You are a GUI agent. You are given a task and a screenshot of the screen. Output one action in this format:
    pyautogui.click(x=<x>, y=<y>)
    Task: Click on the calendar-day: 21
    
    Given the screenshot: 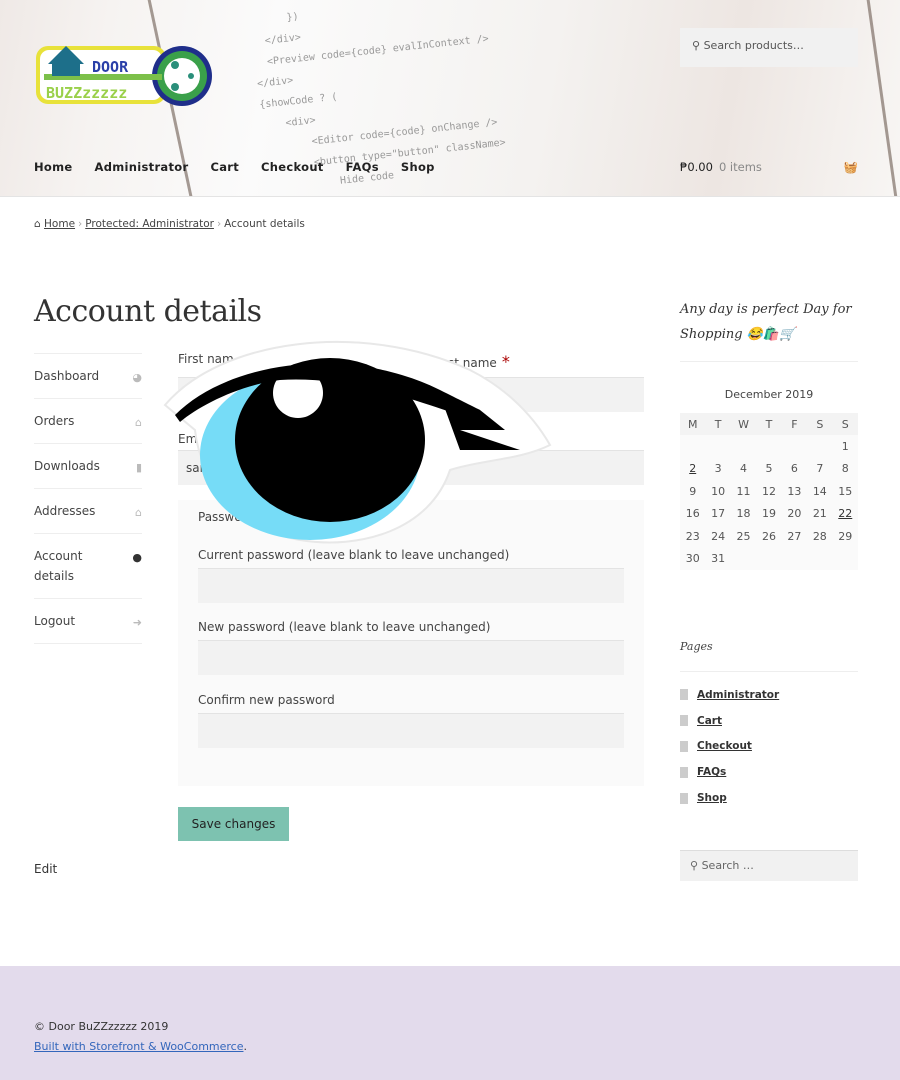 What is the action you would take?
    pyautogui.click(x=820, y=513)
    